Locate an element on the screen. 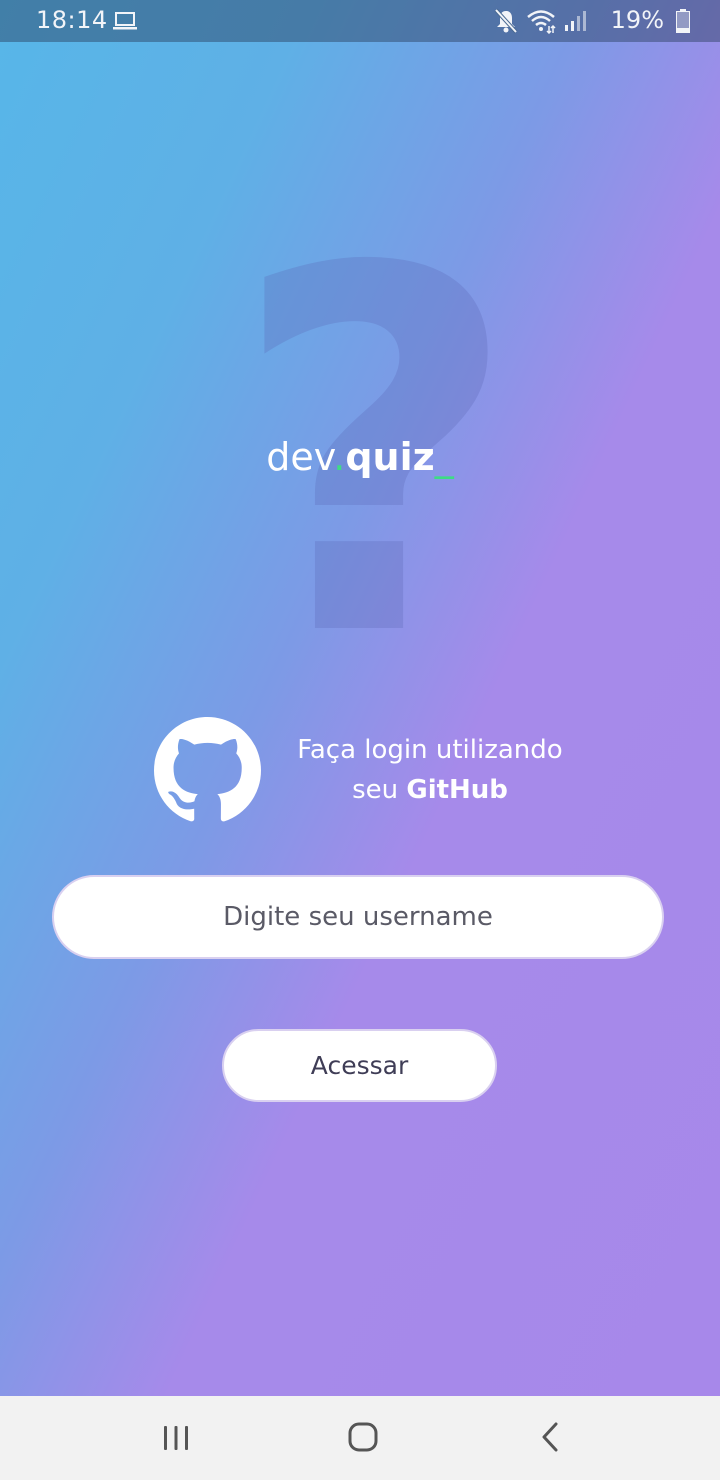  battery-percent: 19% is located at coordinates (637, 20).